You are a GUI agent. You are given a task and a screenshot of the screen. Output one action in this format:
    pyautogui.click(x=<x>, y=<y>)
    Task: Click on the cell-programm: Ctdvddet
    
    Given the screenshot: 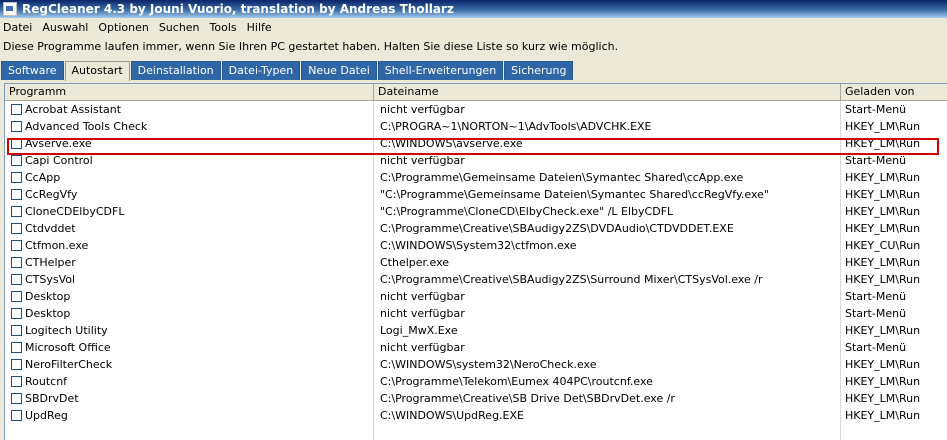 What is the action you would take?
    pyautogui.click(x=189, y=228)
    